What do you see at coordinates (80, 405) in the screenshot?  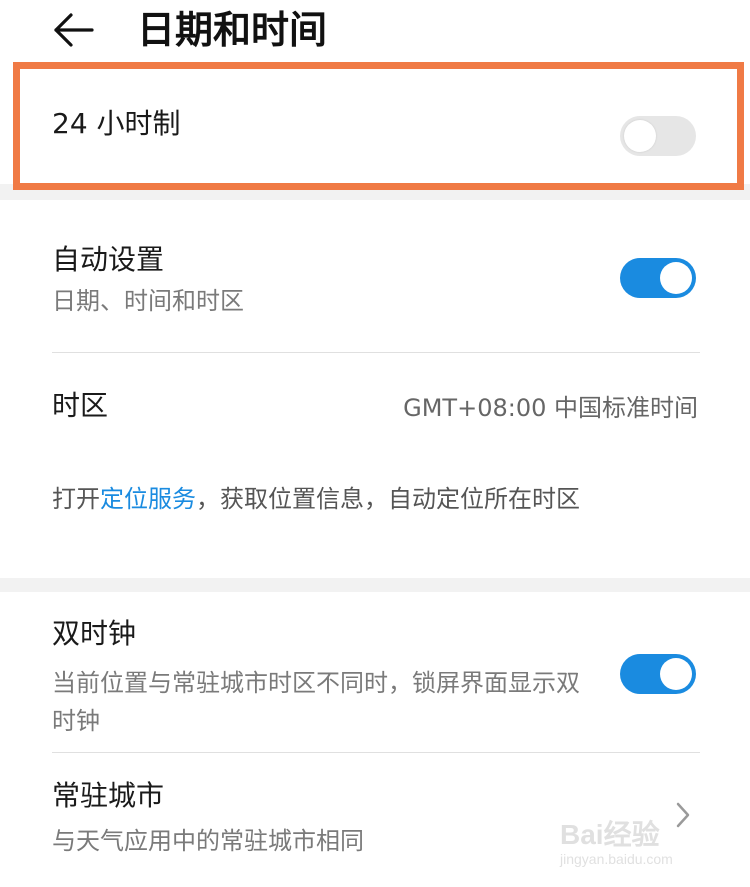 I see `timezone-title: 时区` at bounding box center [80, 405].